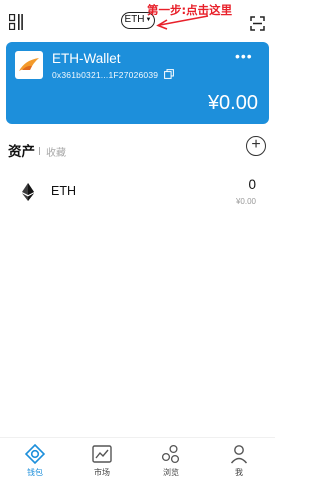 The width and height of the screenshot is (320, 482). What do you see at coordinates (86, 58) in the screenshot?
I see `wallet-name: ETH-Wallet` at bounding box center [86, 58].